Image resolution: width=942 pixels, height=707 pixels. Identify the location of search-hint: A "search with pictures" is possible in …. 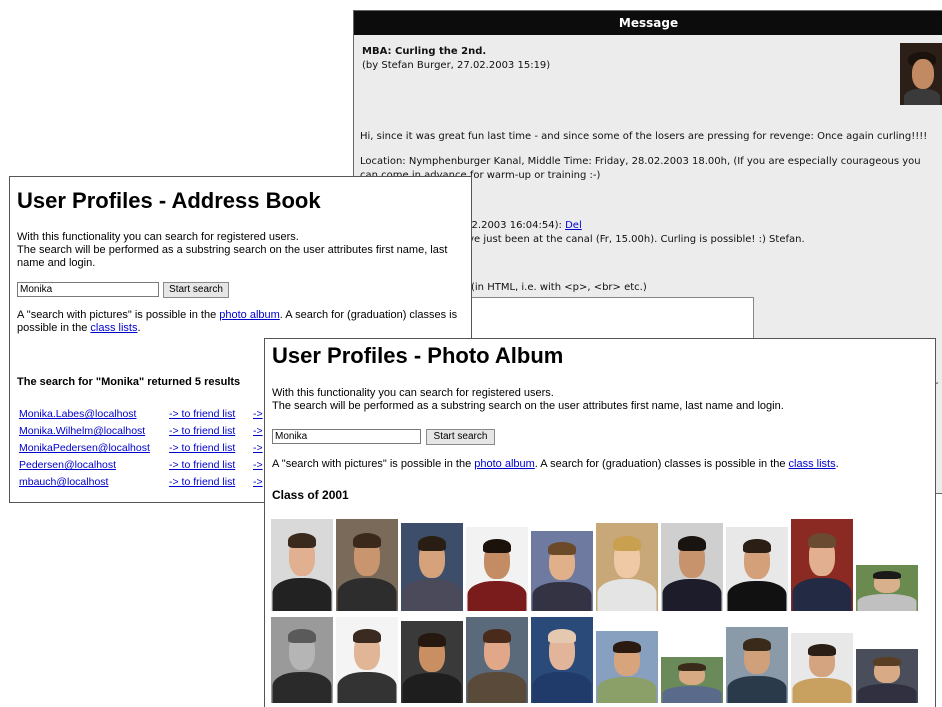
(602, 464).